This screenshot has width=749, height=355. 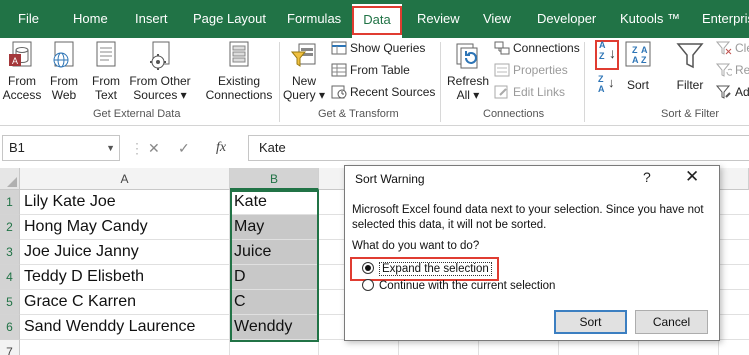 I want to click on connections-icon, so click(x=502, y=48).